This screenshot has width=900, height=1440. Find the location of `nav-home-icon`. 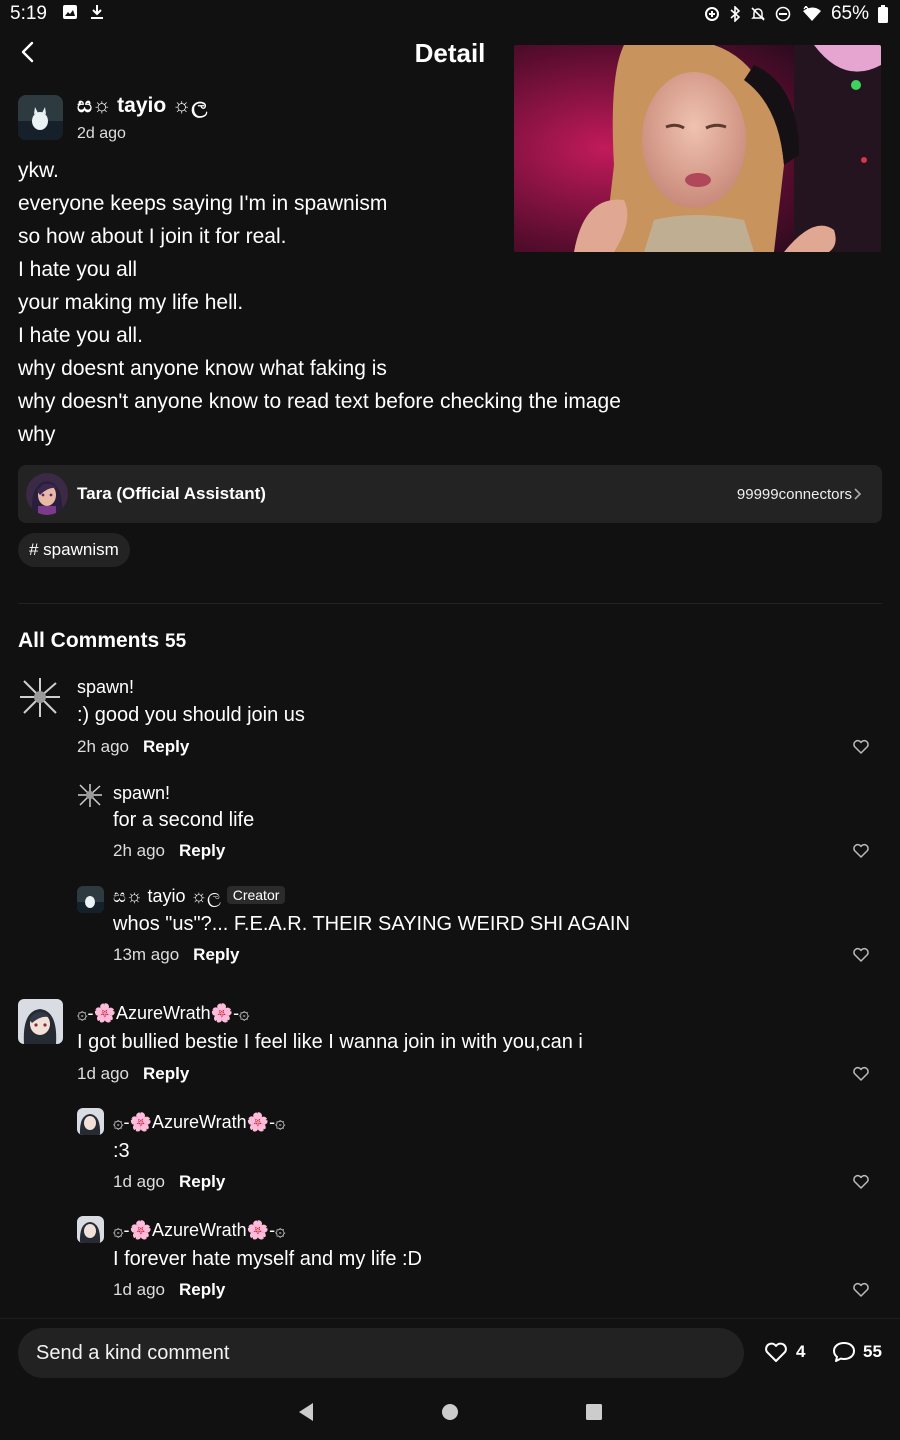

nav-home-icon is located at coordinates (450, 1412).